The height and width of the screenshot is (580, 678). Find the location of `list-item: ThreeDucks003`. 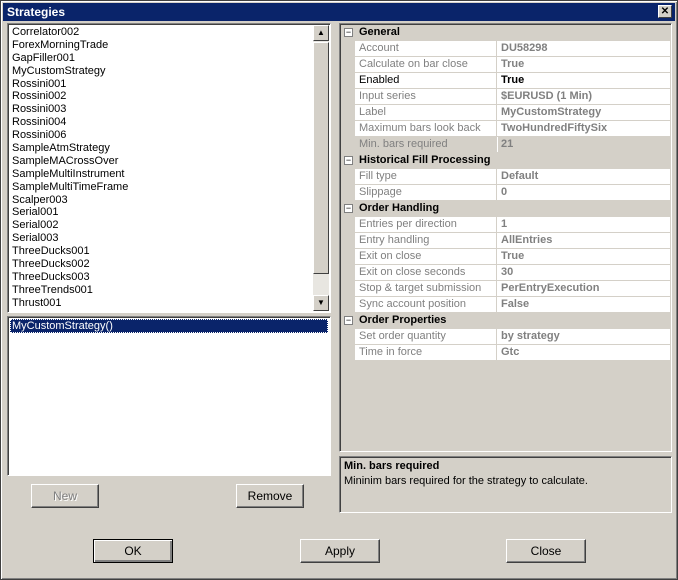

list-item: ThreeDucks003 is located at coordinates (161, 277).